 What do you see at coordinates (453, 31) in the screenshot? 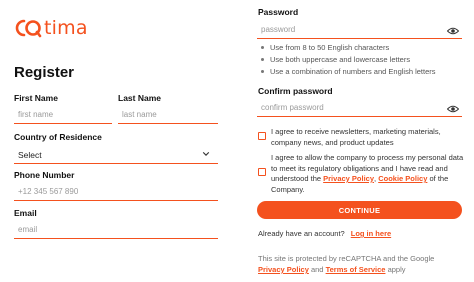
I see `show-password-eye-icon` at bounding box center [453, 31].